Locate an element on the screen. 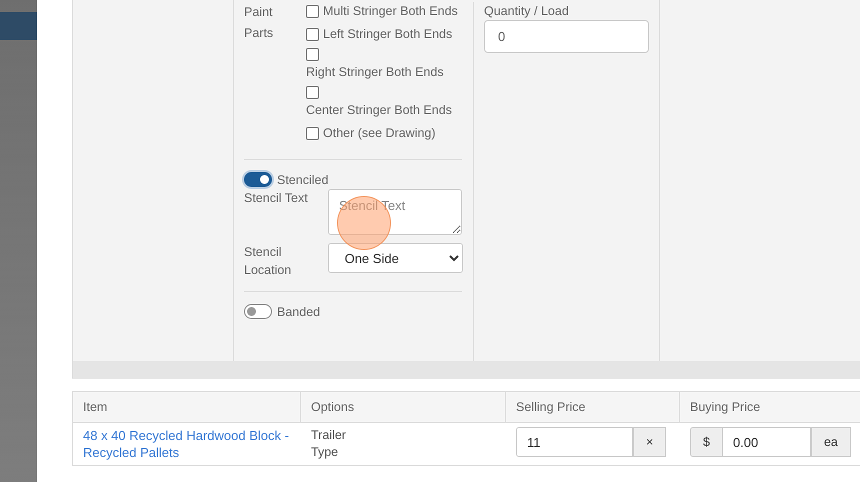 This screenshot has width=860, height=482. selling-price-field: 11 is located at coordinates (574, 442).